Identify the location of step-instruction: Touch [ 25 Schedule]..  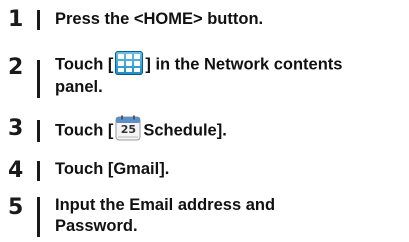
(141, 129).